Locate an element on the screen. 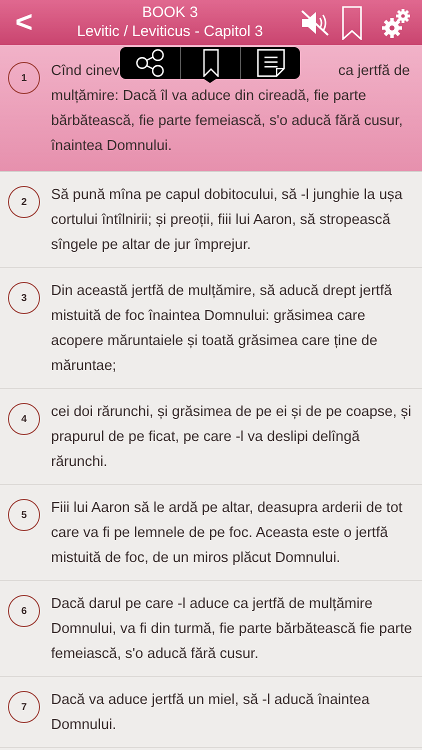  verse-number: 7 is located at coordinates (24, 707).